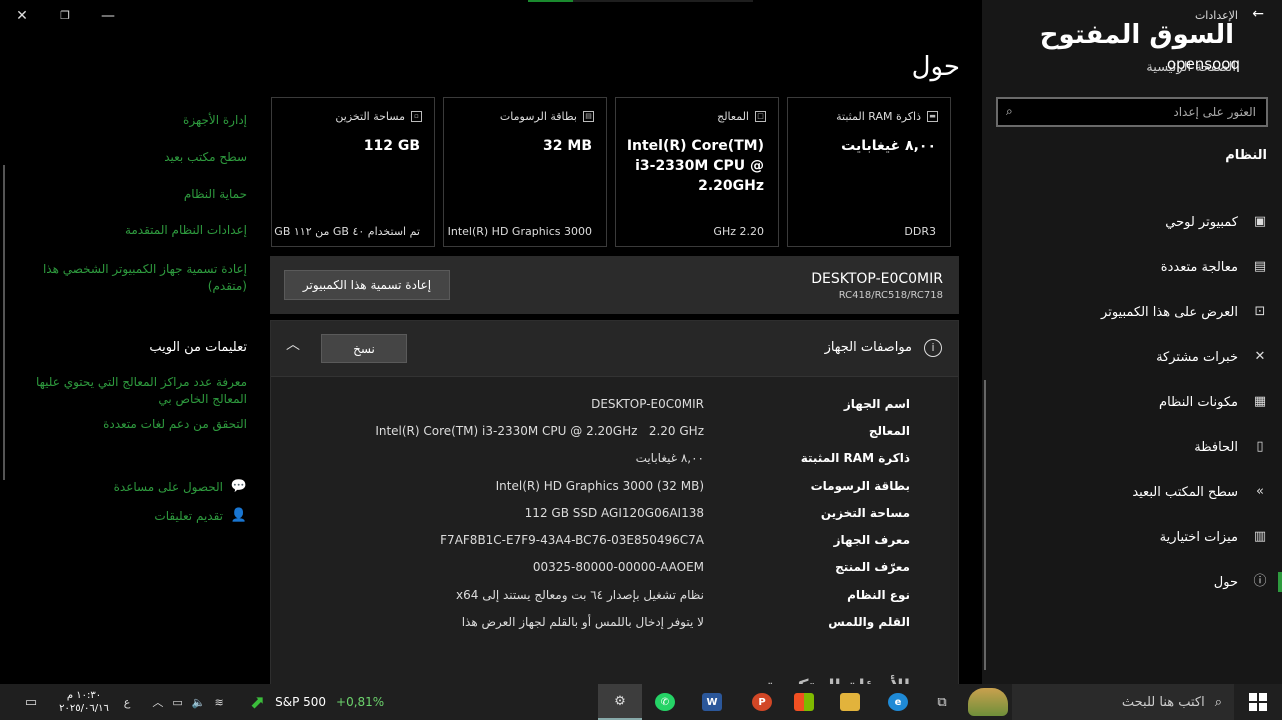 This screenshot has width=1282, height=720. I want to click on wifi-icon: ≋, so click(218, 702).